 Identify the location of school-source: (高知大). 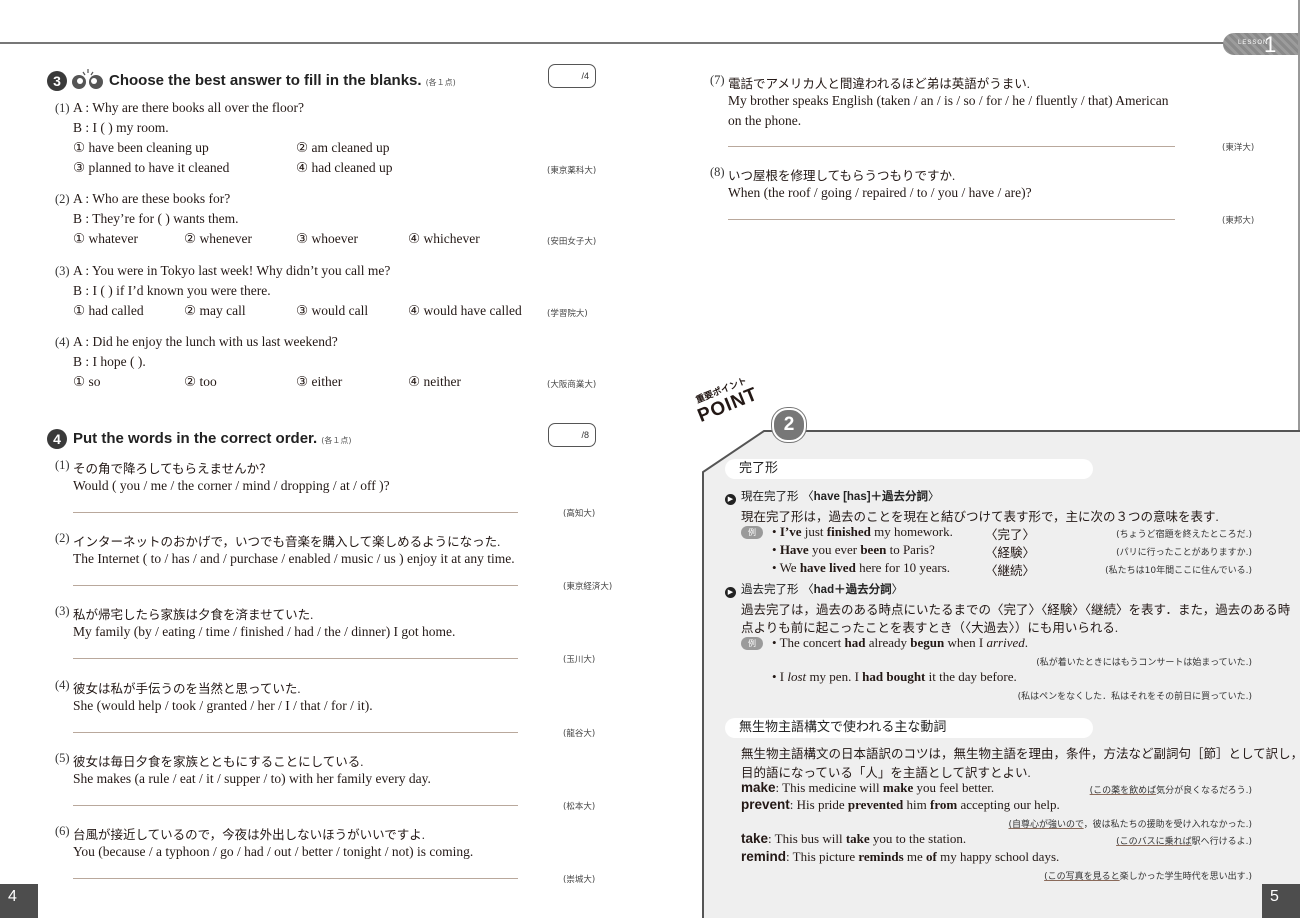
(579, 514).